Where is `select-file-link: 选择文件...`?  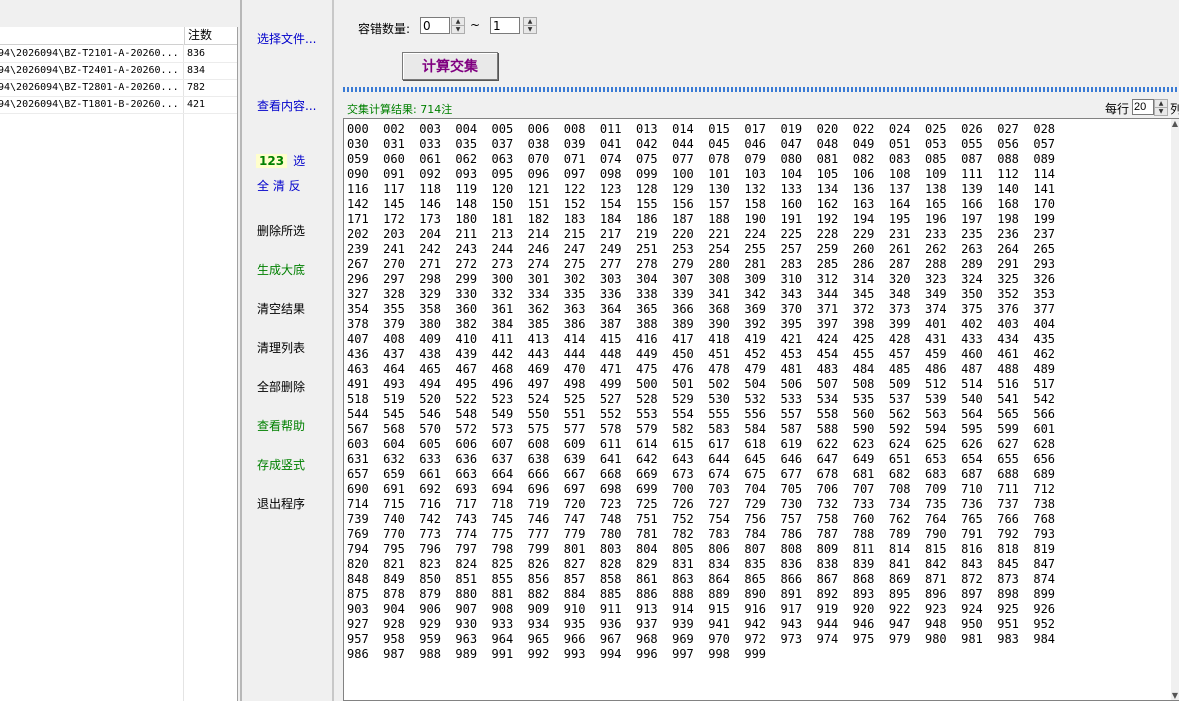 select-file-link: 选择文件... is located at coordinates (286, 38).